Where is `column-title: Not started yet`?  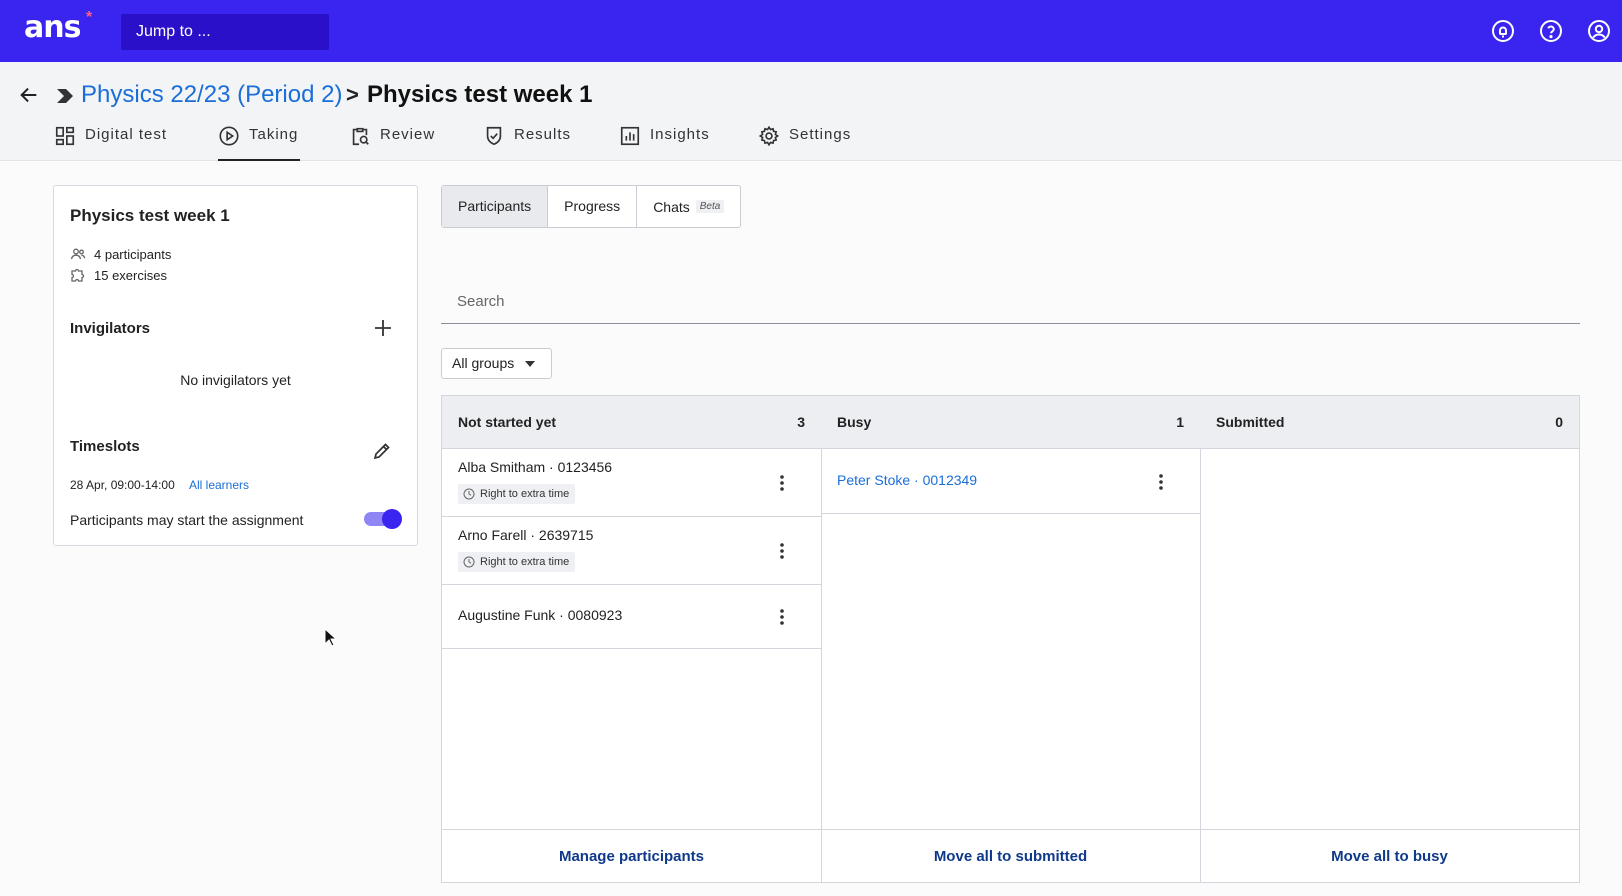
column-title: Not started yet is located at coordinates (507, 422).